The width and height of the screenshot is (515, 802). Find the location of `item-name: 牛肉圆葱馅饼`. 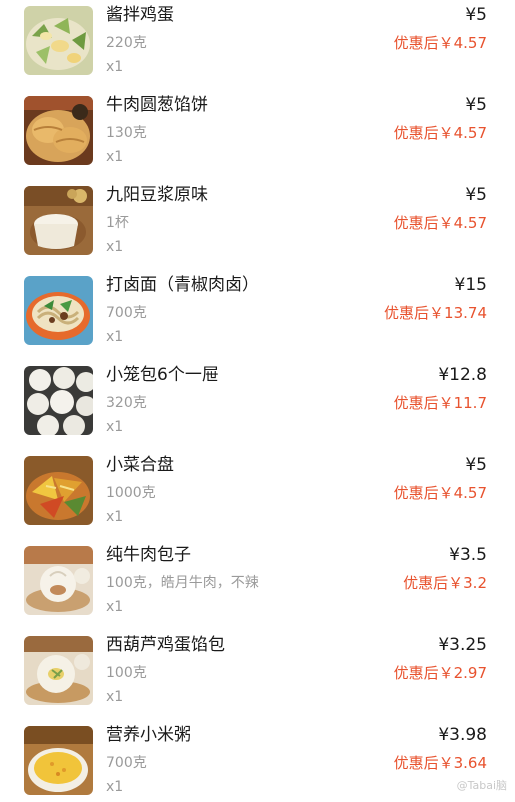

item-name: 牛肉圆葱馅饼 is located at coordinates (157, 105).